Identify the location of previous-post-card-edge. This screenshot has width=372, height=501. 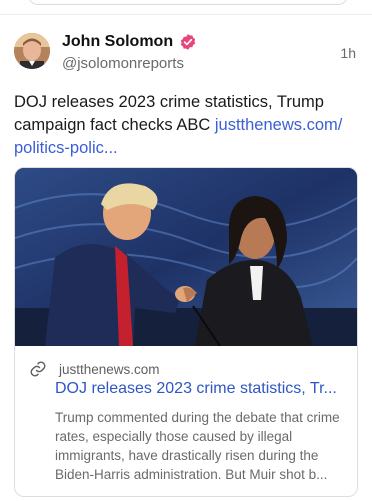
(188, 2).